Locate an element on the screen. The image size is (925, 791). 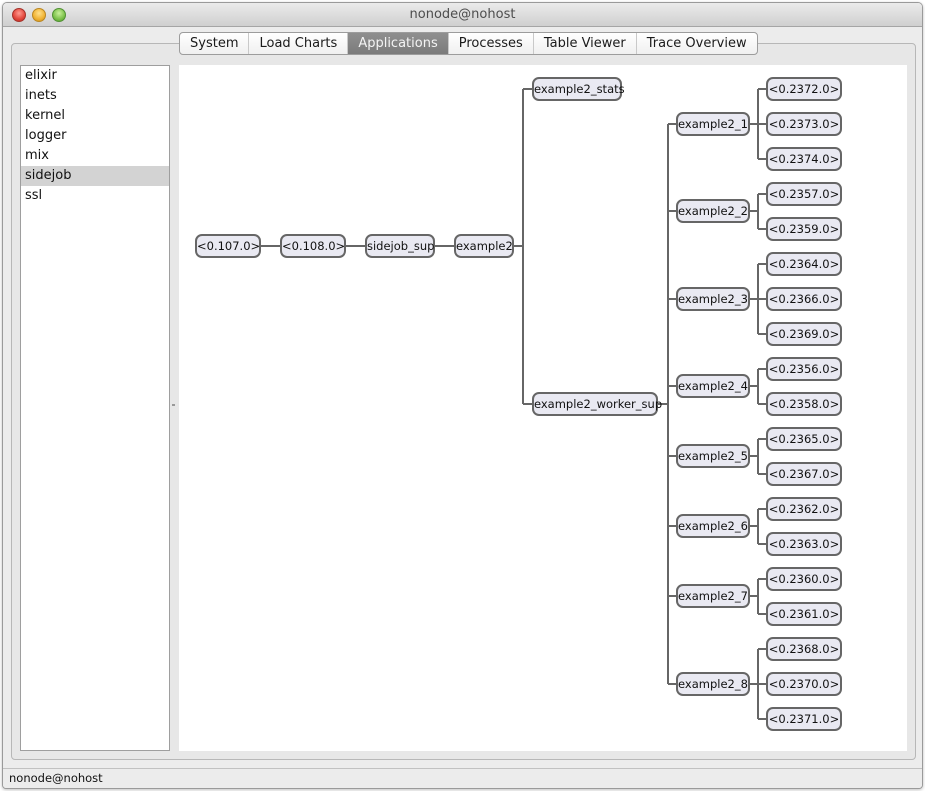
tree-node-0-2362-0: <0.2362.0> is located at coordinates (804, 509).